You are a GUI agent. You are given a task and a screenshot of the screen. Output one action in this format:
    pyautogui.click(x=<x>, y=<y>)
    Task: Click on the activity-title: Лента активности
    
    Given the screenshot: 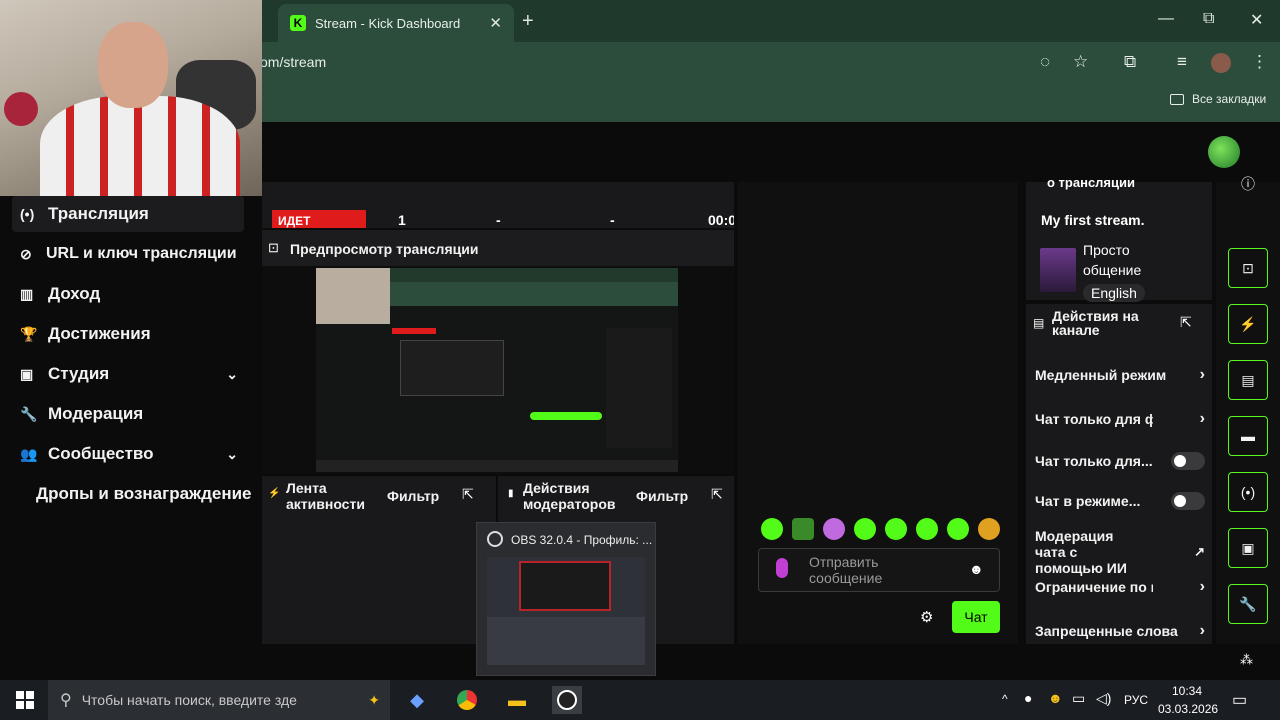 What is the action you would take?
    pyautogui.click(x=325, y=496)
    